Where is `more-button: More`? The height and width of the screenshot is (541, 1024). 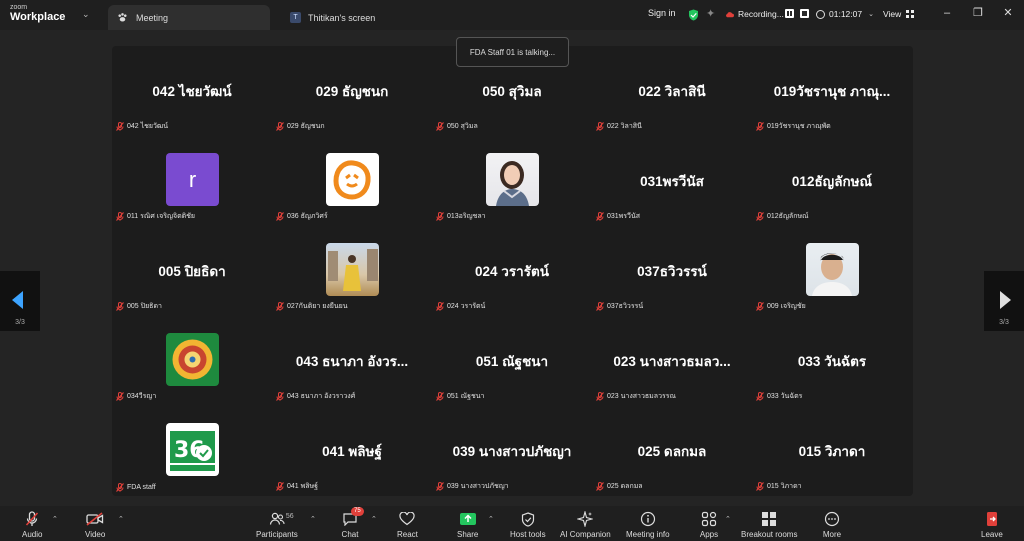 more-button: More is located at coordinates (832, 524).